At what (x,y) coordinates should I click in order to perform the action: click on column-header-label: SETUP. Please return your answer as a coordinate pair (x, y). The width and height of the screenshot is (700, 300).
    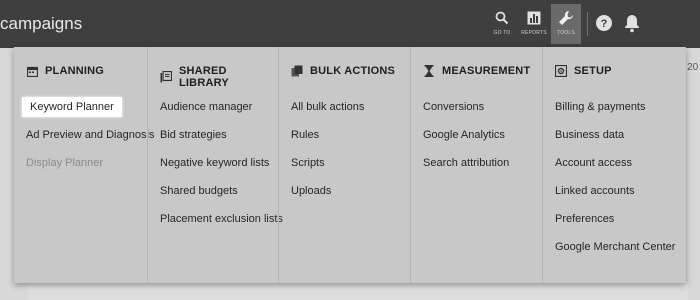
    Looking at the image, I should click on (593, 71).